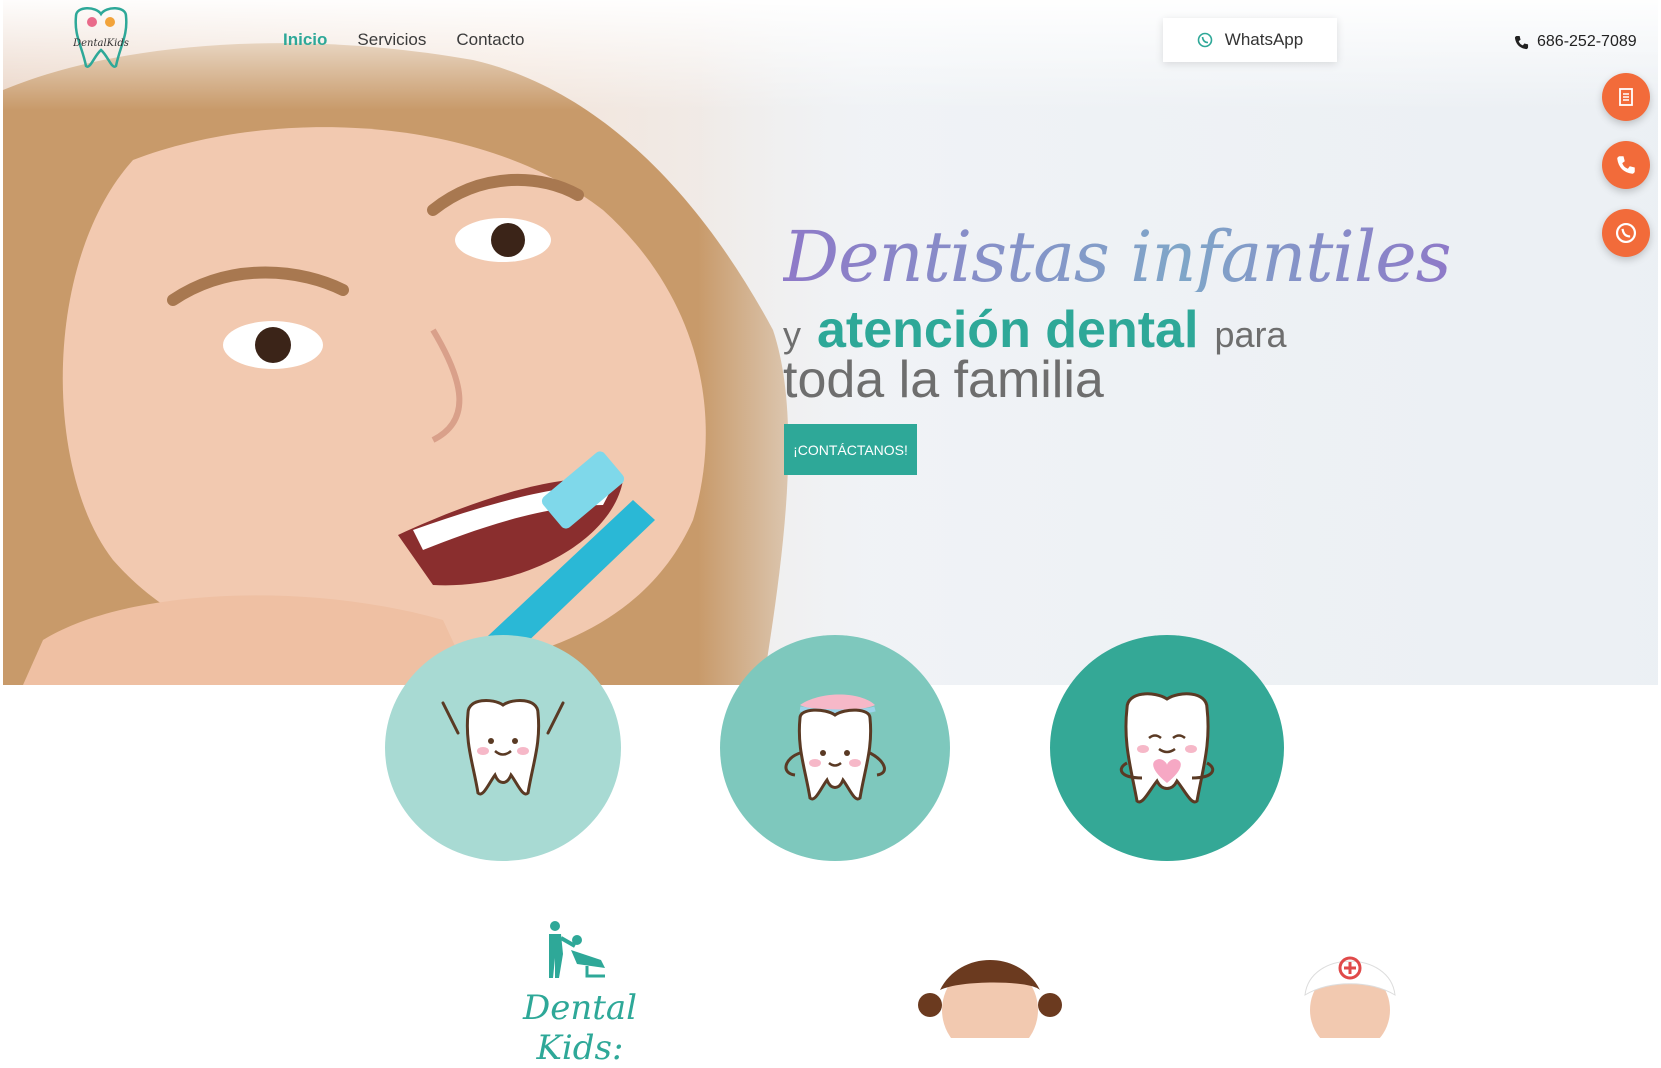  I want to click on hero-line2-suffix: para, so click(1250, 334).